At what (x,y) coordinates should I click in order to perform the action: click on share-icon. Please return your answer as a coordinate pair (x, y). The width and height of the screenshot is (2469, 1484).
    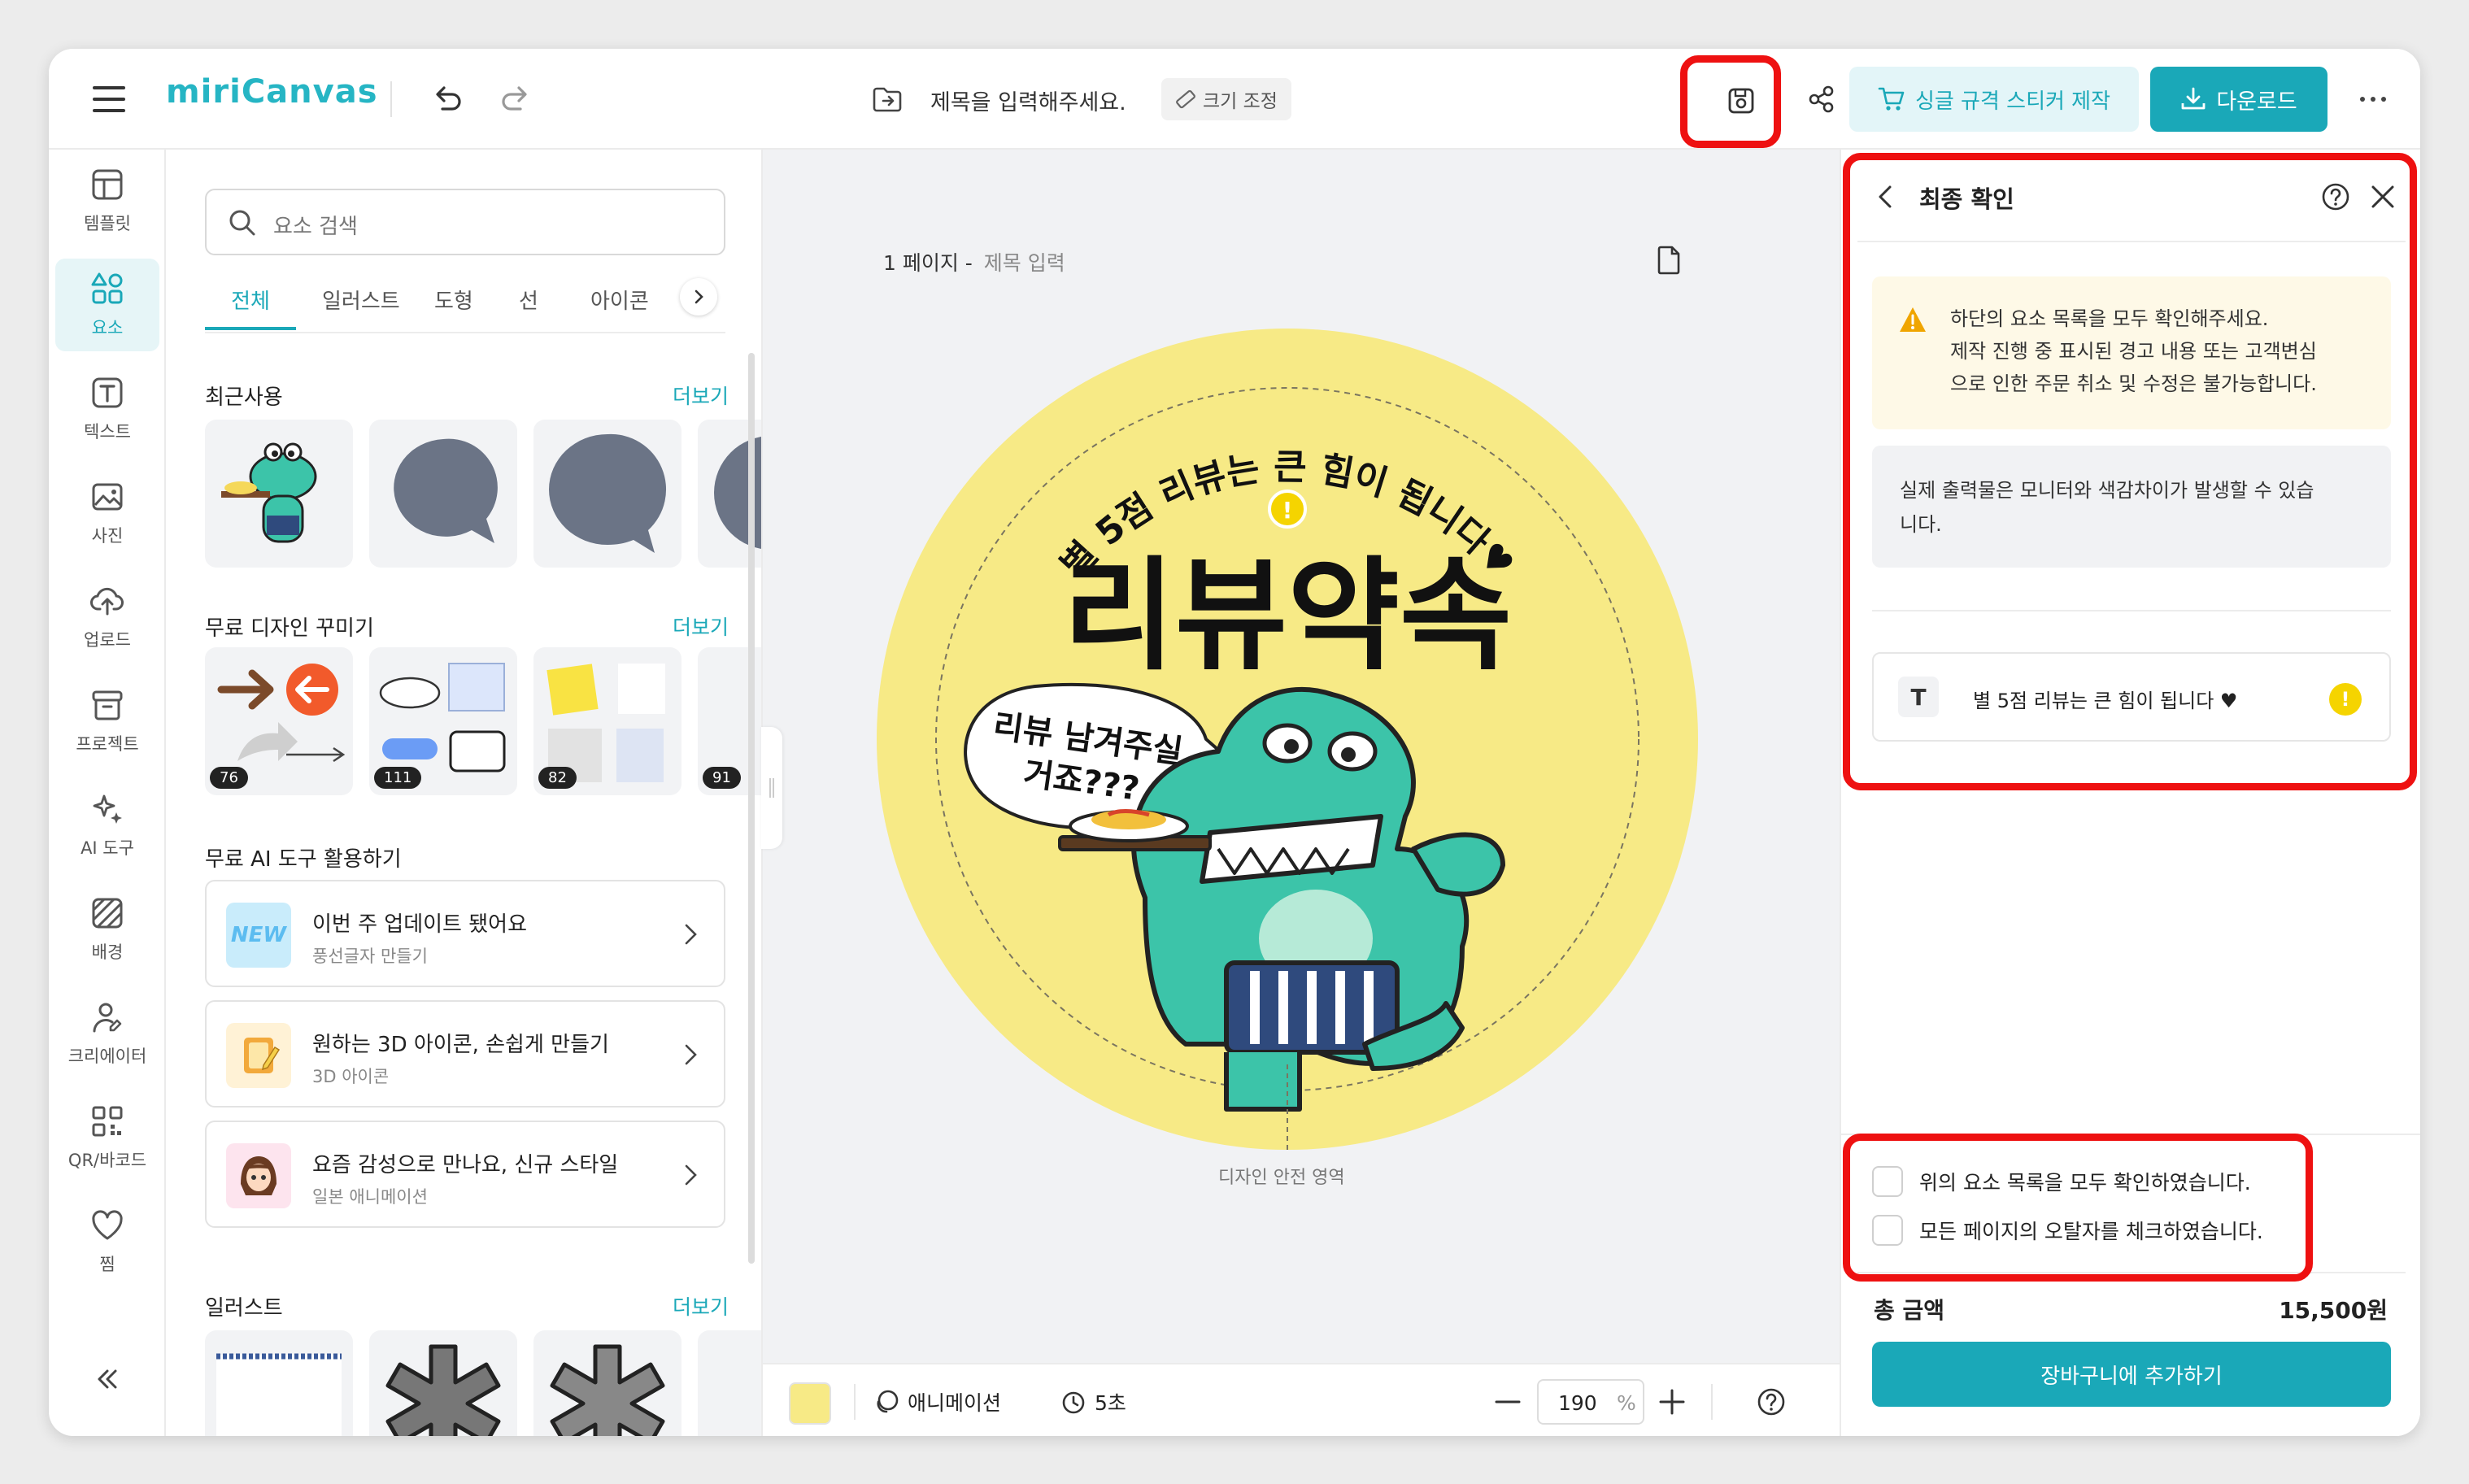
    Looking at the image, I should click on (1822, 99).